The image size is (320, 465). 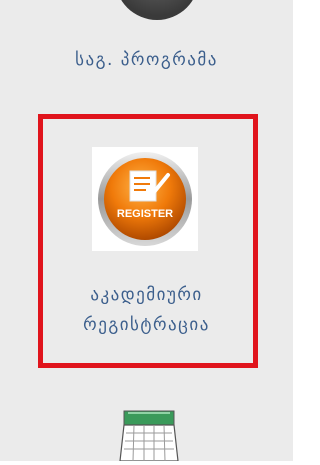 I want to click on menu-item-label-academic-registration: აკადემიური რეგისტრაცია, so click(x=146, y=310).